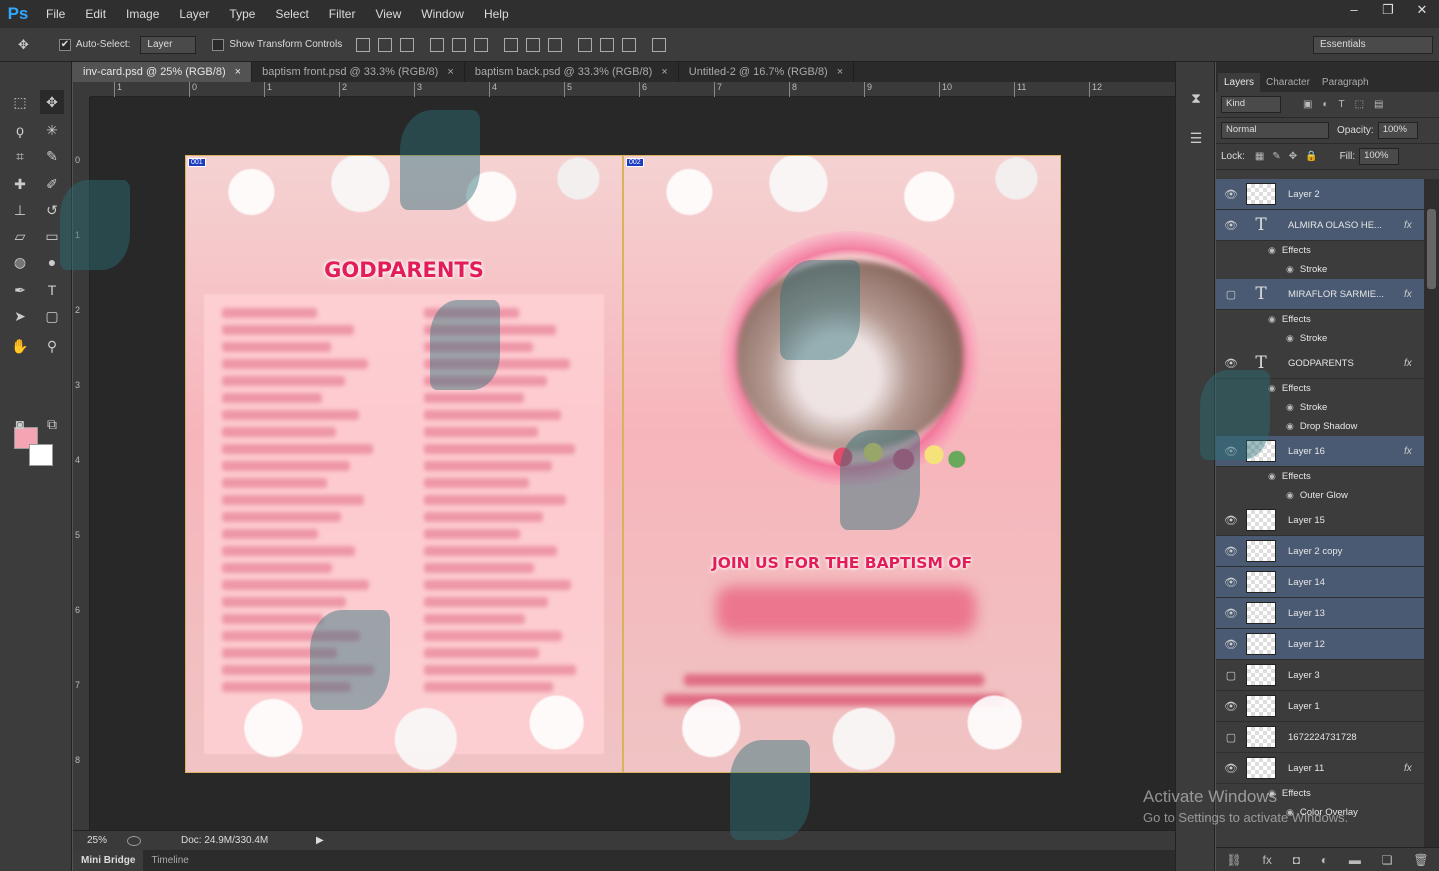  Describe the element at coordinates (585, 44) in the screenshot. I see `distribute-left-icon` at that location.